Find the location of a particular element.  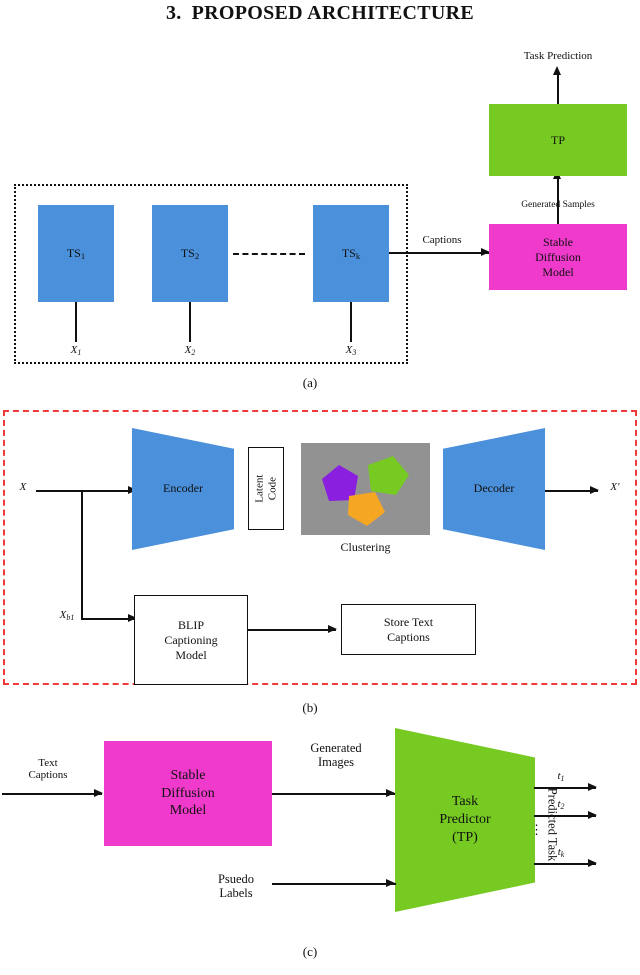

page-title: 3. PROPOSED ARCHITECTURE is located at coordinates (320, 13).